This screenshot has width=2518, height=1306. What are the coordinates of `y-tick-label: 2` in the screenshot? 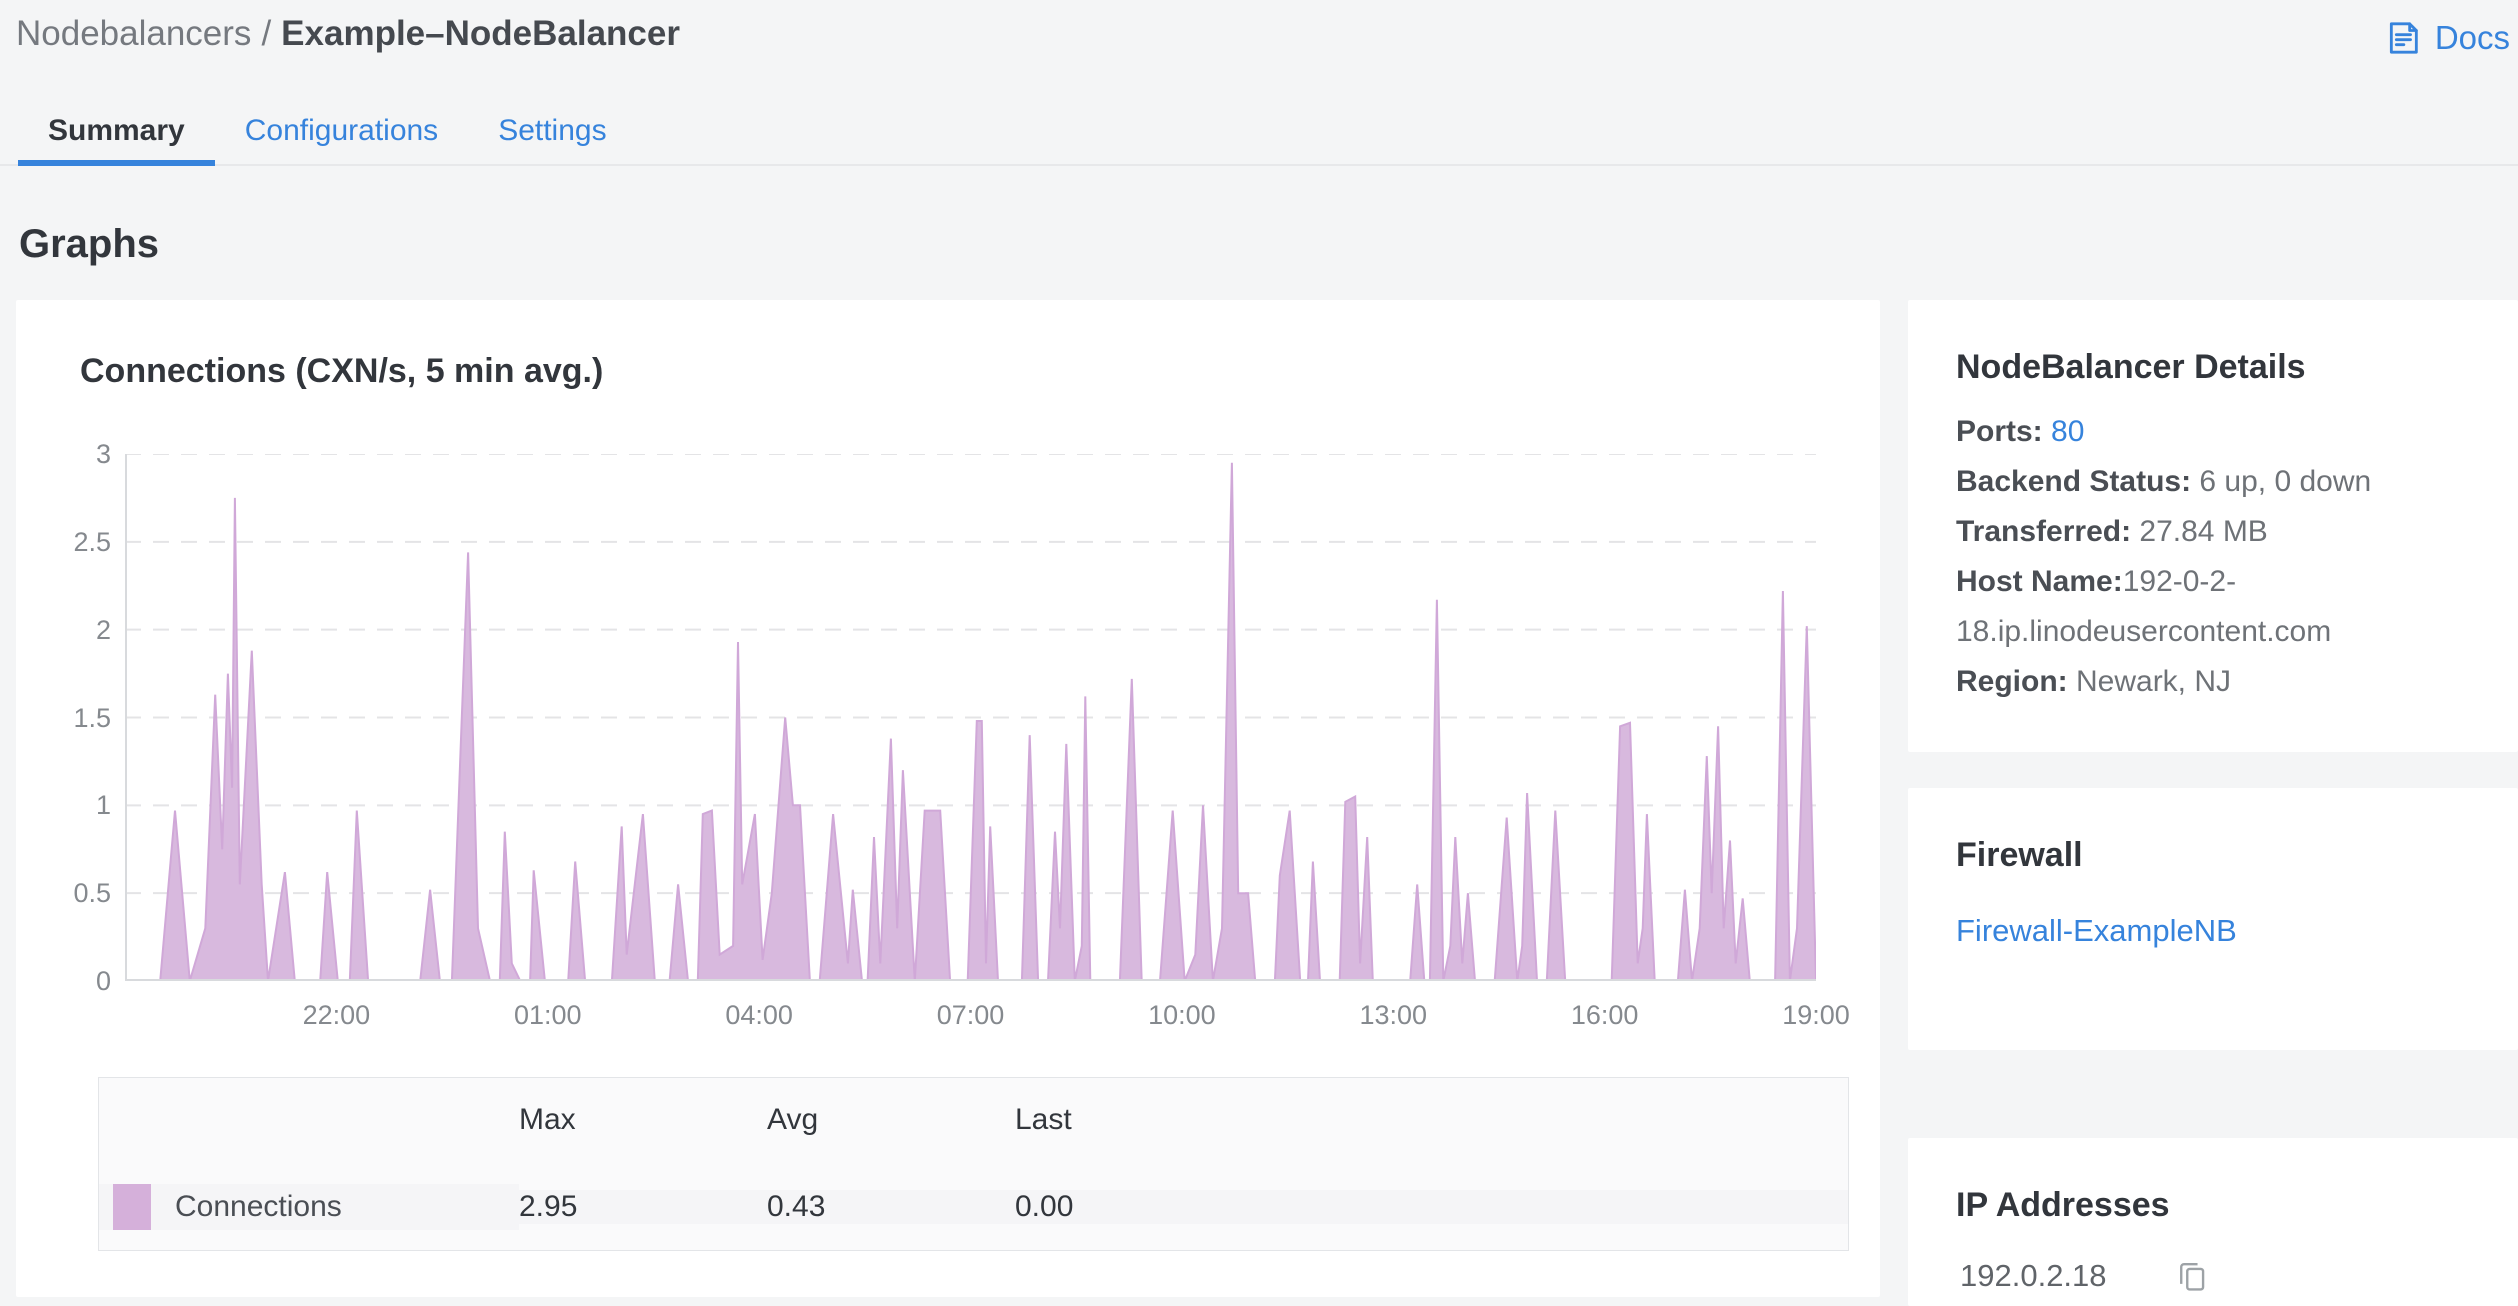 It's located at (103, 629).